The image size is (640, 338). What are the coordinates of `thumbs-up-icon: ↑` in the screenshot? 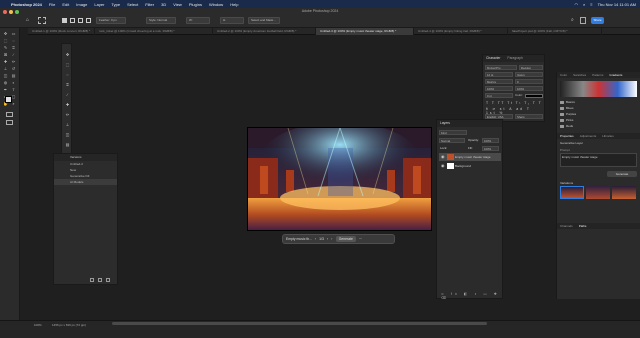 It's located at (332, 239).